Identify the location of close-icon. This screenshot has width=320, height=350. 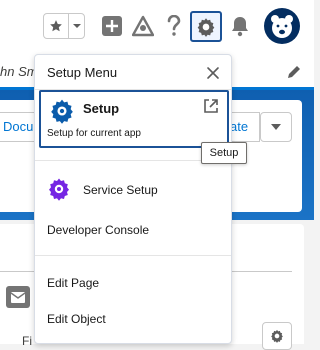
(213, 73).